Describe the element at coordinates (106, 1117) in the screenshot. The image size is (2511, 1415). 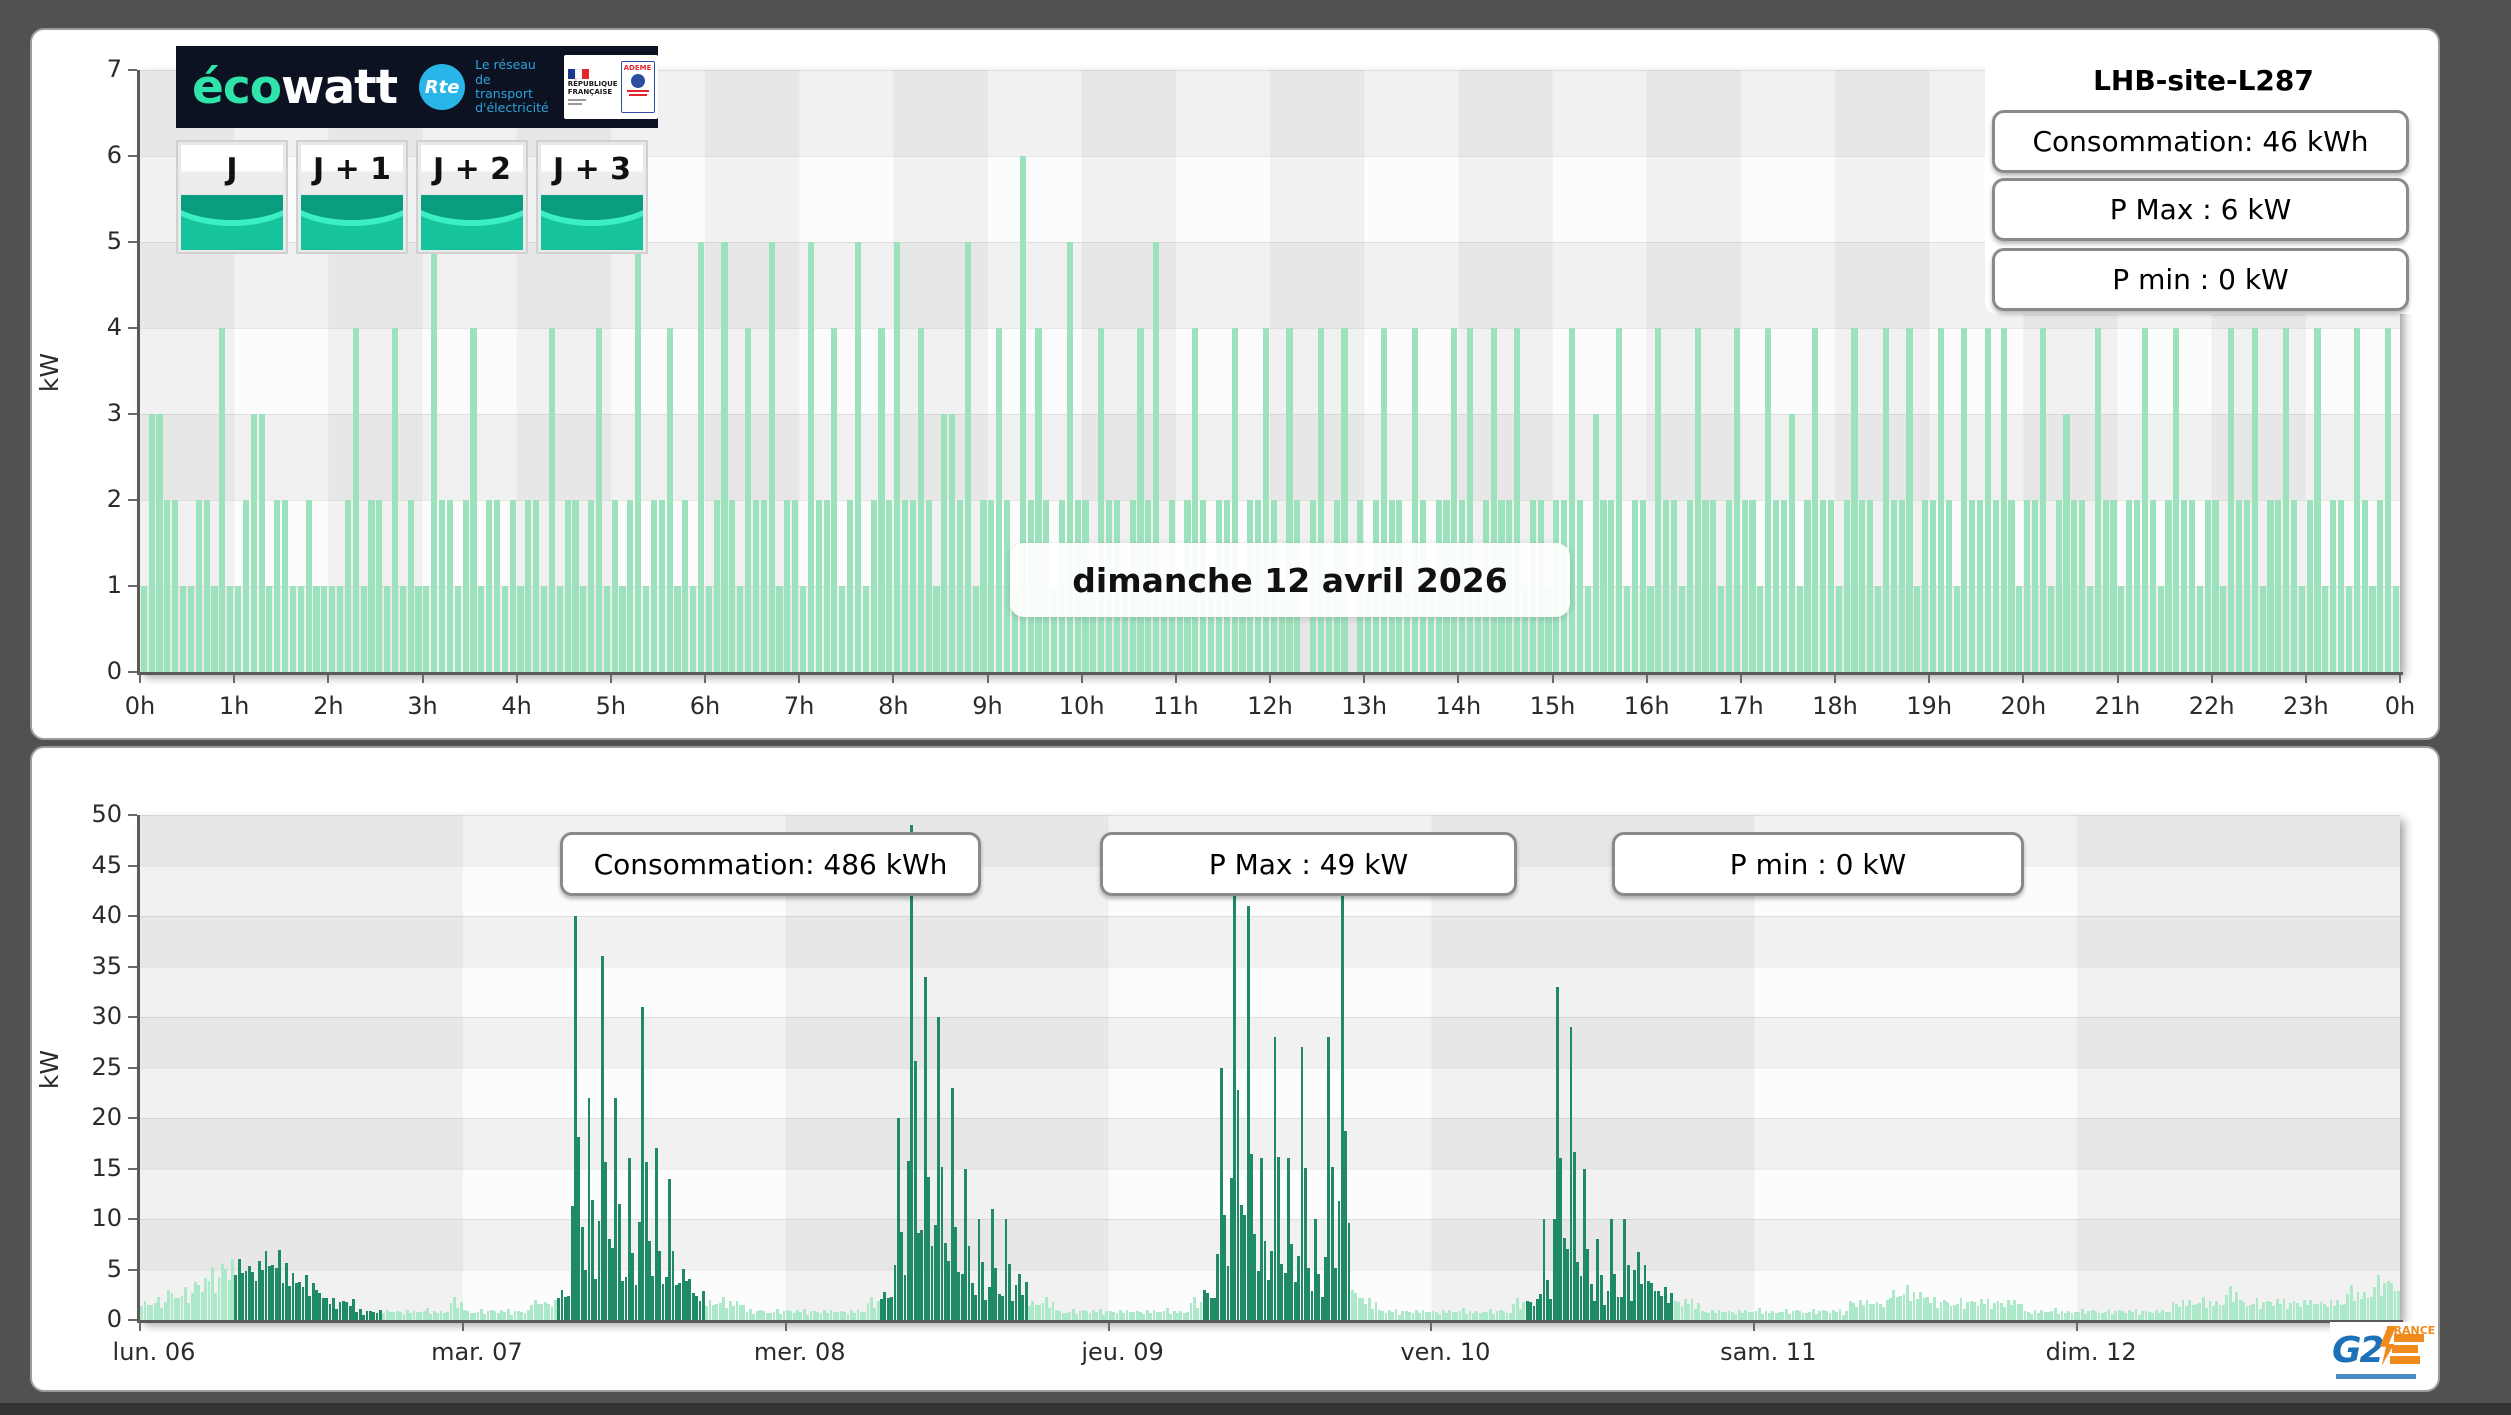
I see `y-tick-label: 20` at that location.